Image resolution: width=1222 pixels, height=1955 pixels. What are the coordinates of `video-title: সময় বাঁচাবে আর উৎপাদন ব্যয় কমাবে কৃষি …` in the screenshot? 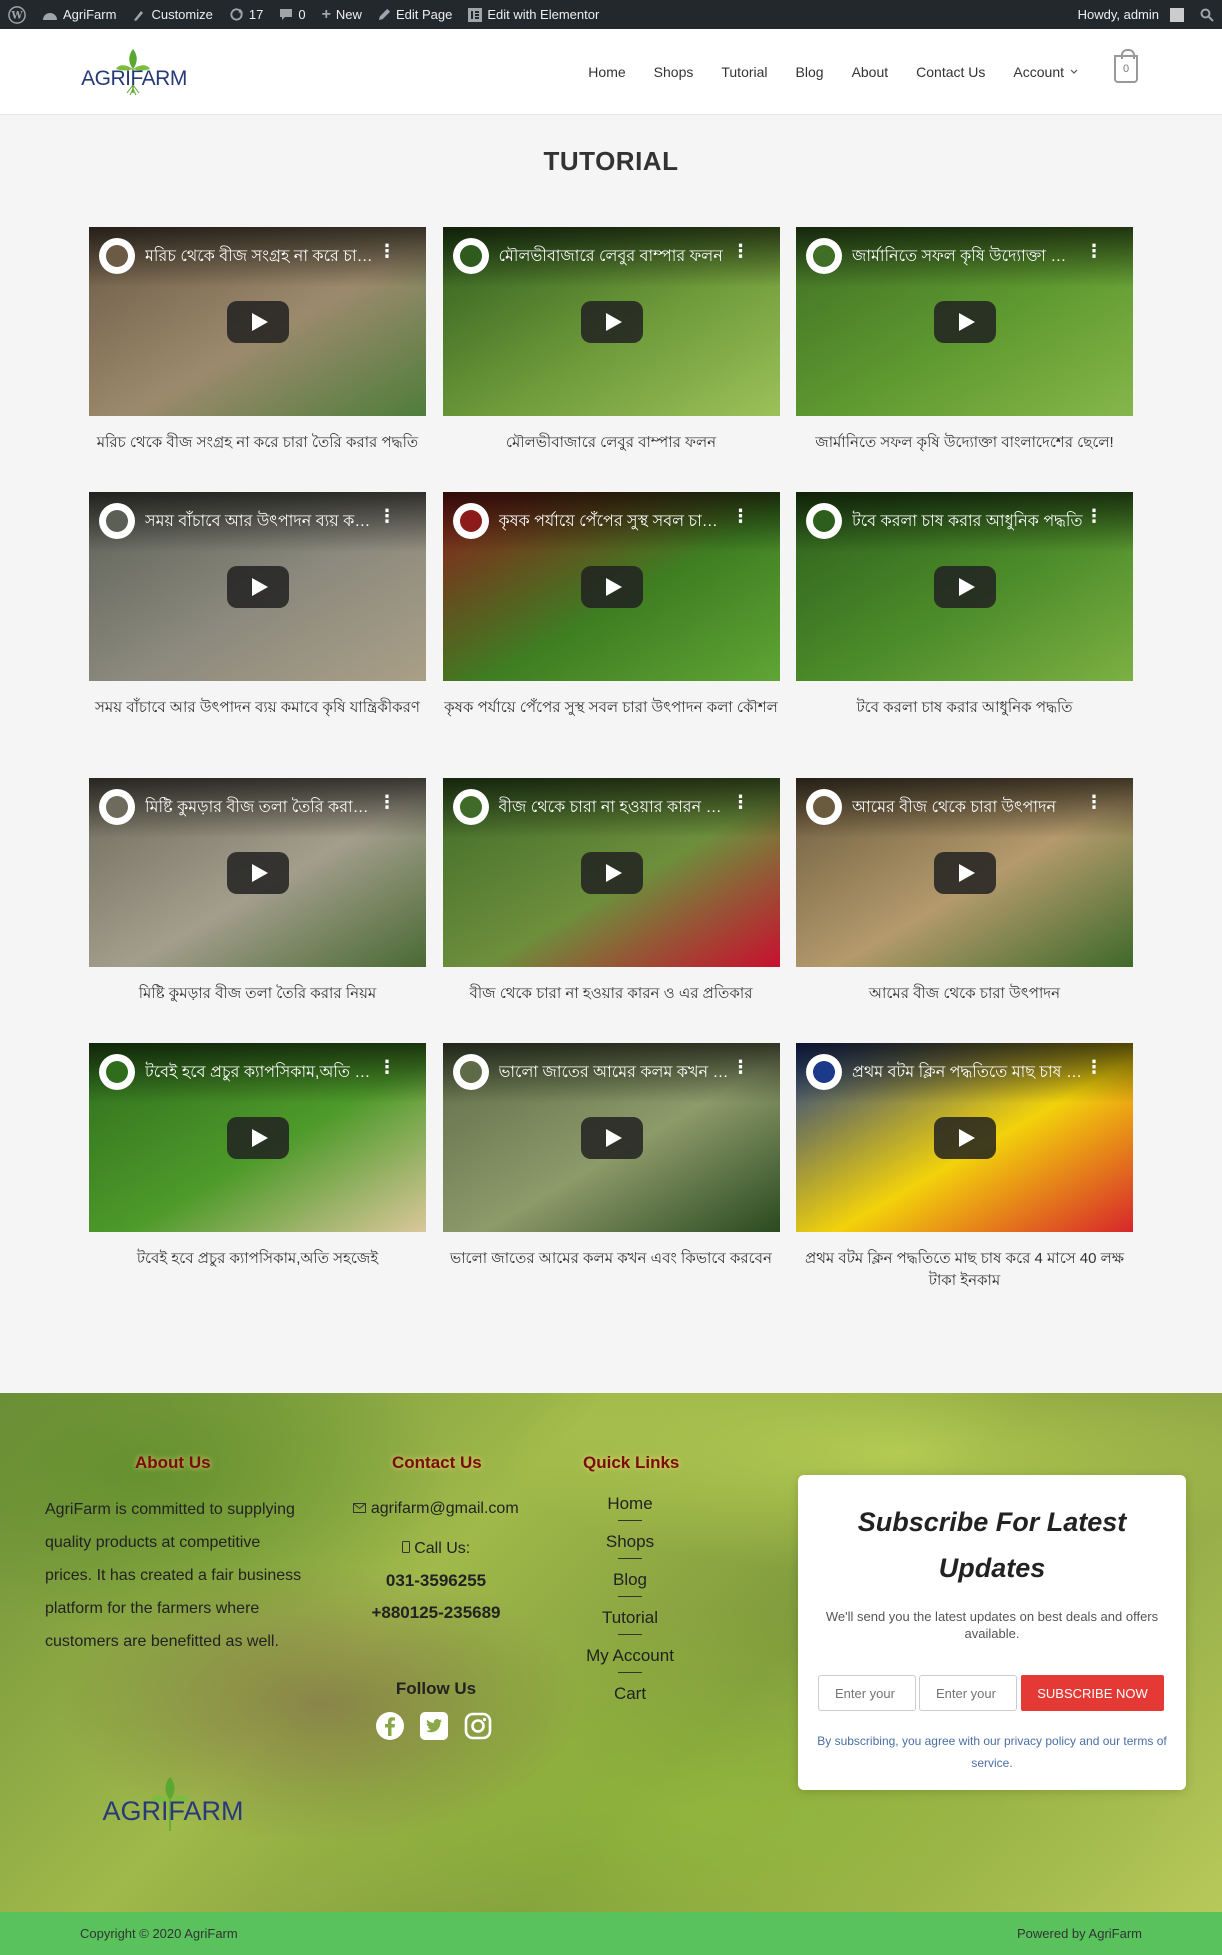 It's located at (261, 521).